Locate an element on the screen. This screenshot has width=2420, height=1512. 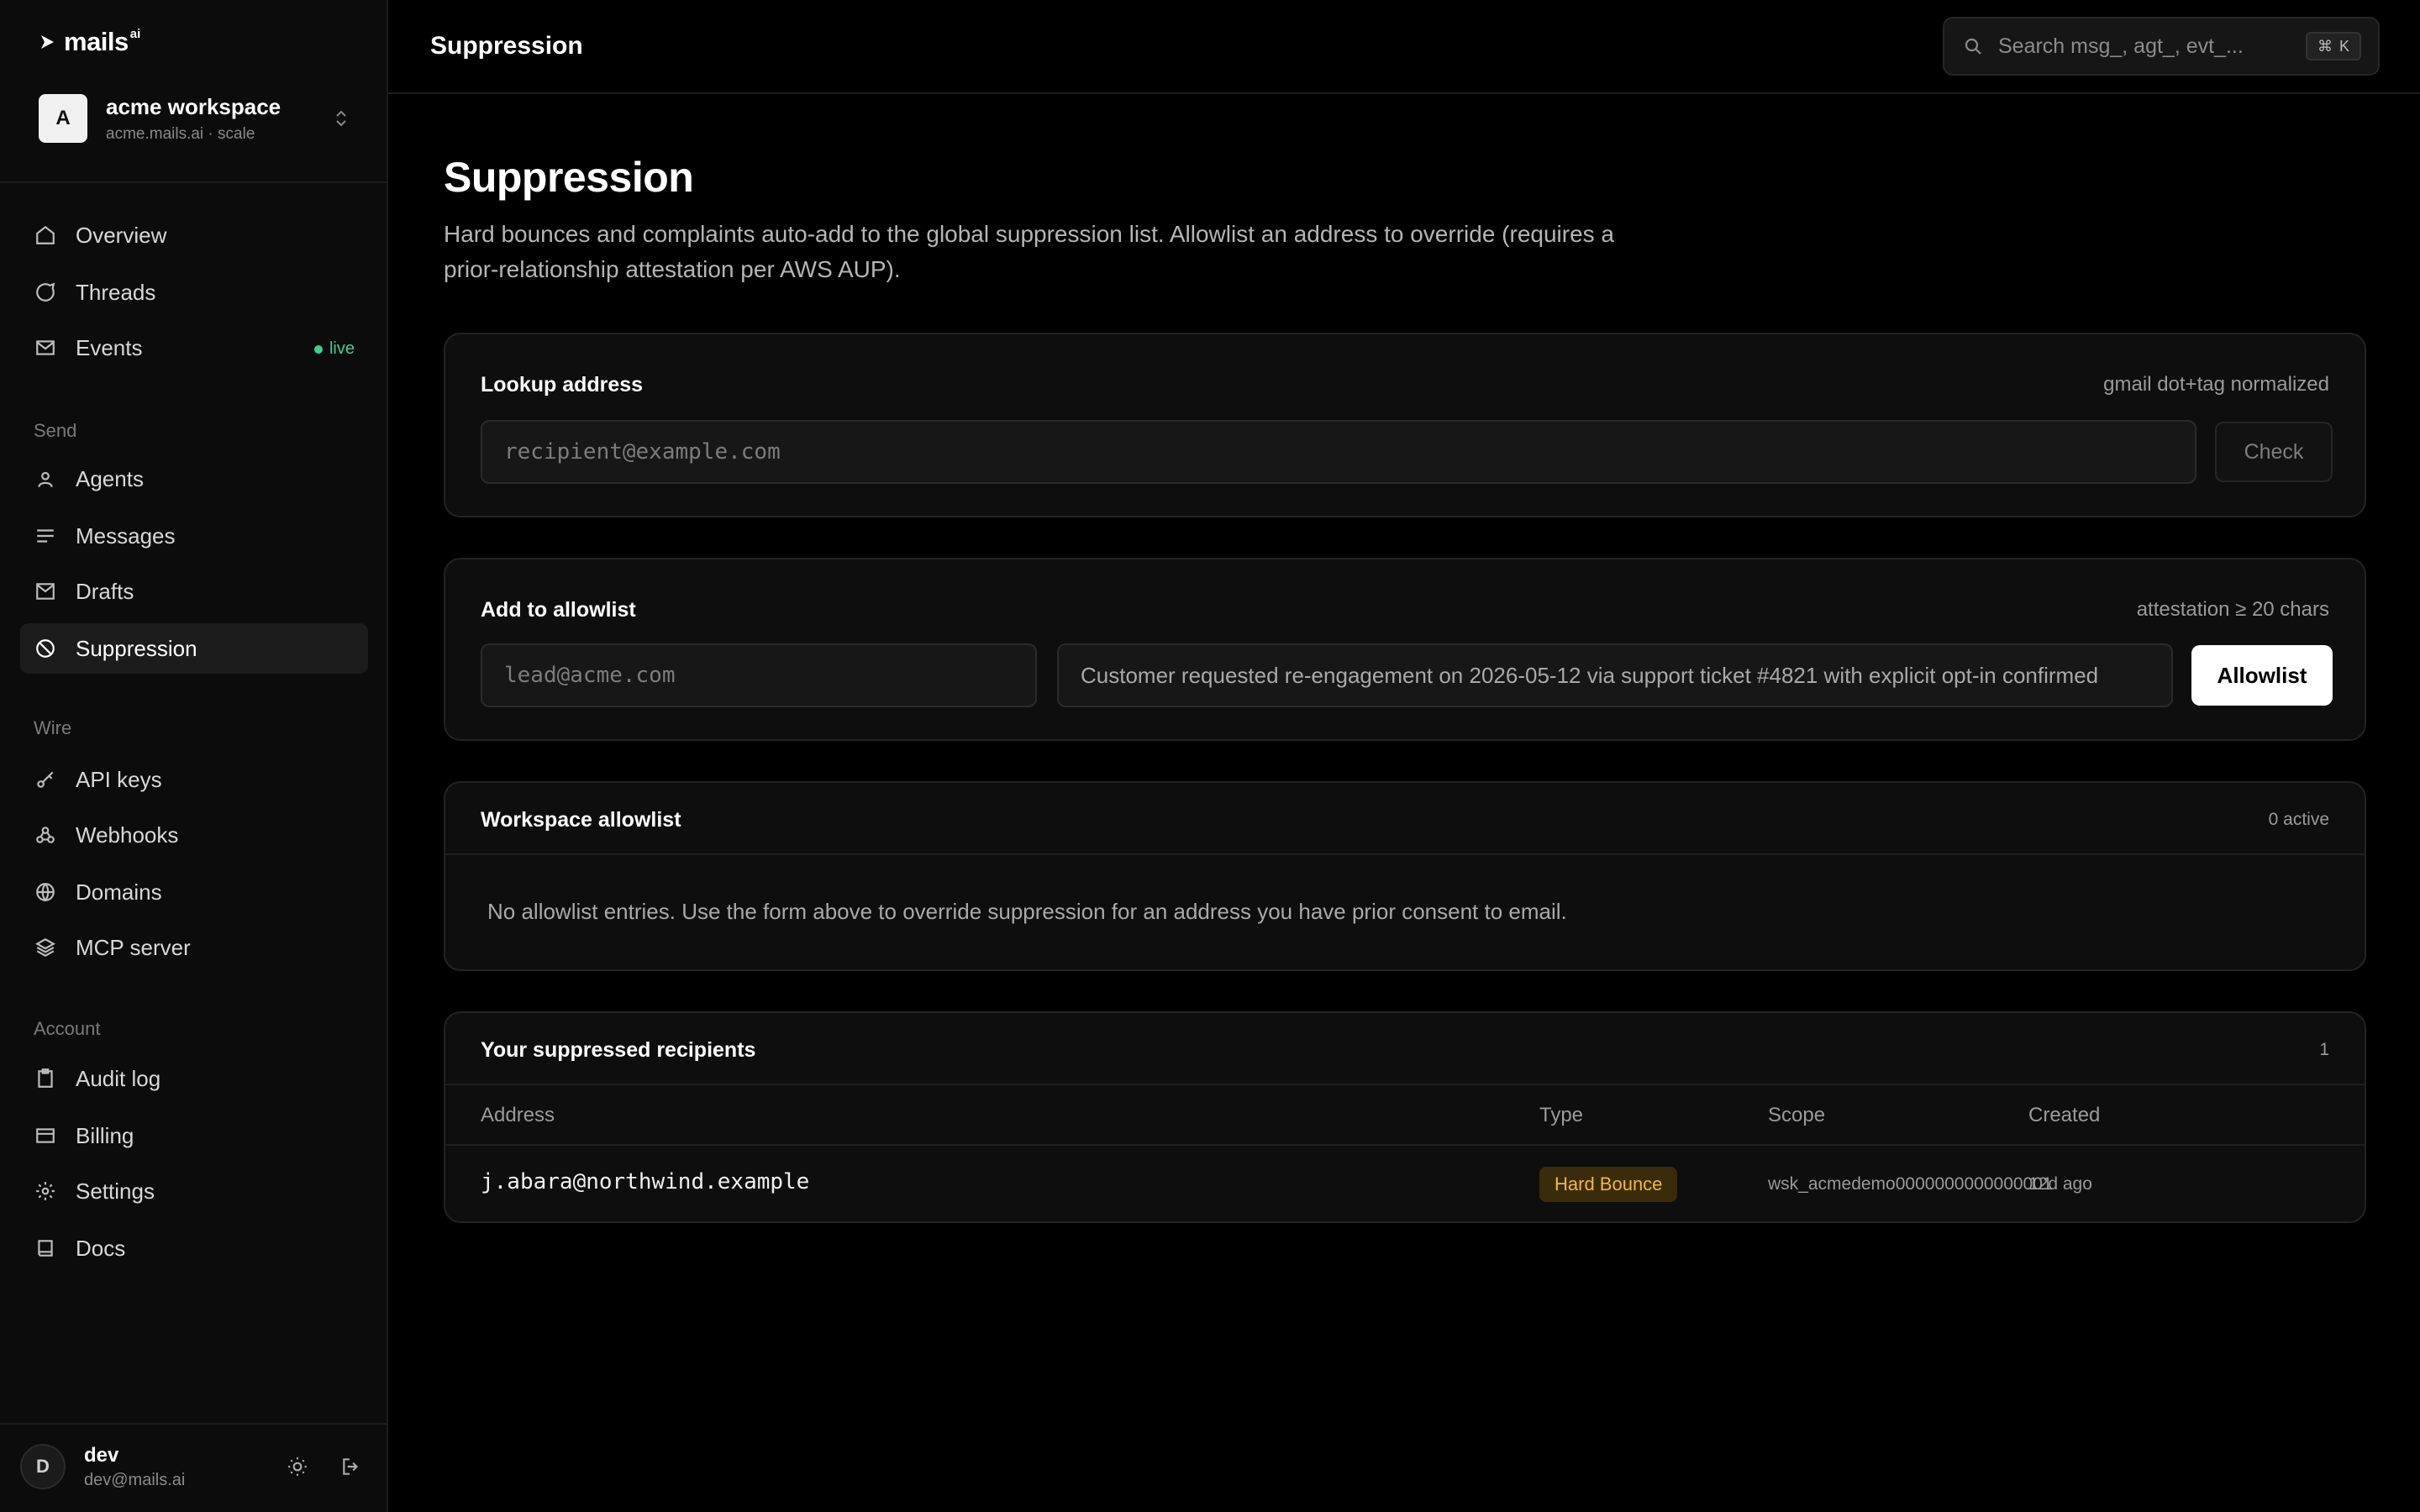
row-address: j.abara@northwind.example is located at coordinates (645, 1181).